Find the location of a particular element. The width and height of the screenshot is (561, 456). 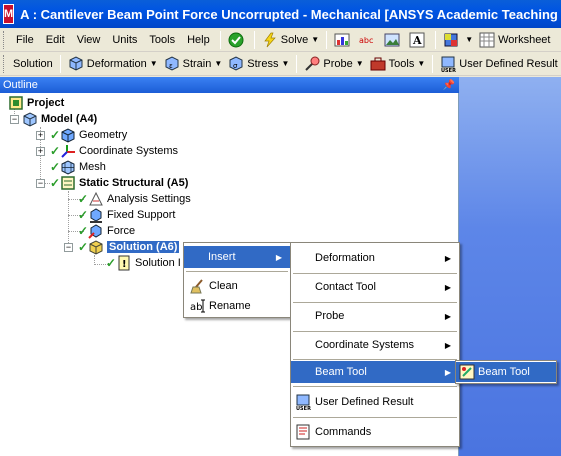

menu-item-insert: Insert ▶ is located at coordinates (237, 257).